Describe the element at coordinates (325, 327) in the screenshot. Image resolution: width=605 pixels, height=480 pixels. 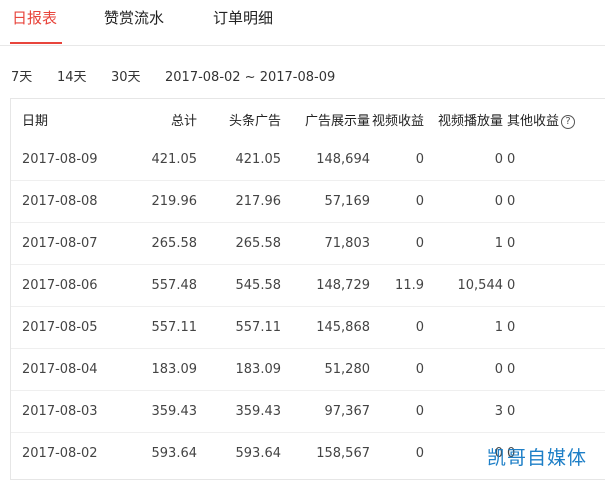
I see `cell-ad-impressions: 145,868` at that location.